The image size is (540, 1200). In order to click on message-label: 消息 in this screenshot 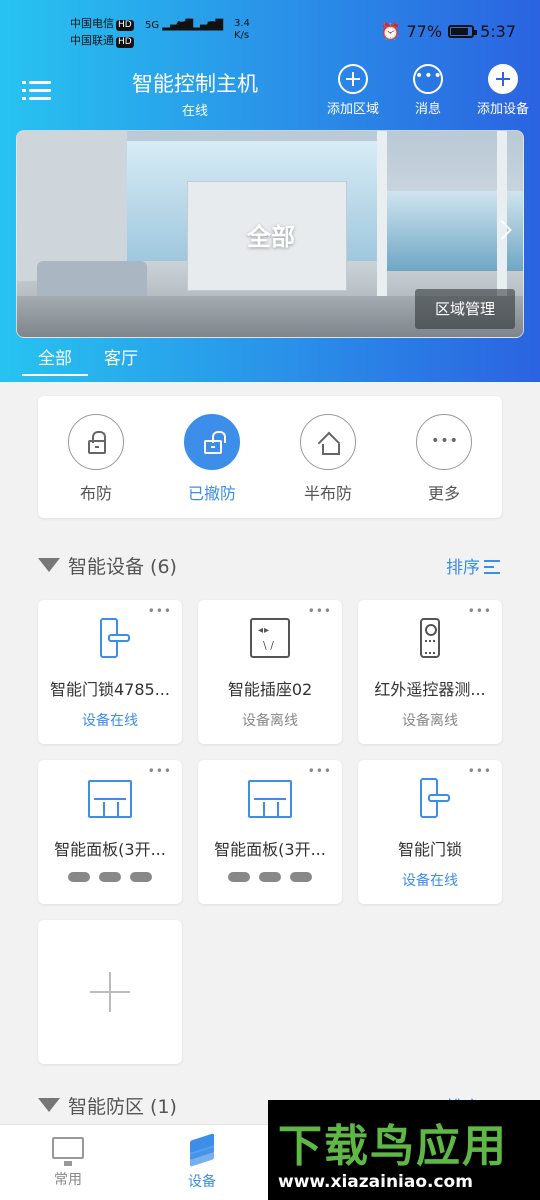, I will do `click(427, 109)`.